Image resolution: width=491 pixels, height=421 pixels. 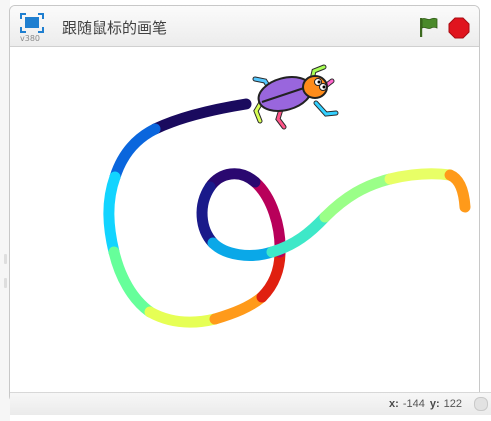 I want to click on y-label: y:, so click(x=434, y=404).